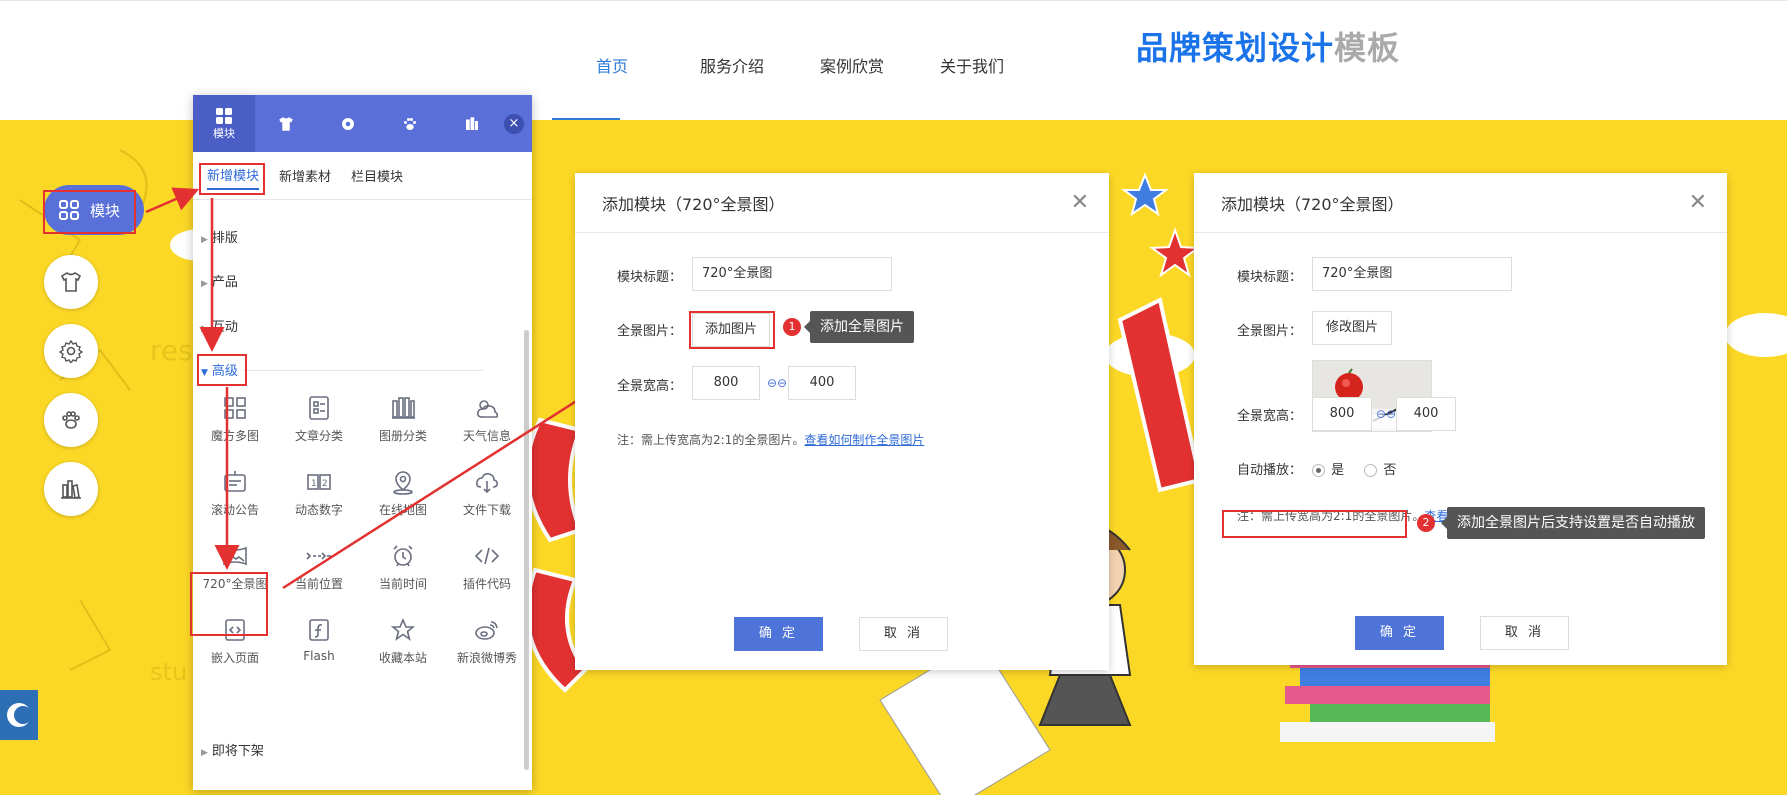 Image resolution: width=1787 pixels, height=795 pixels. Describe the element at coordinates (526, 550) in the screenshot. I see `panel-scrollbar` at that location.